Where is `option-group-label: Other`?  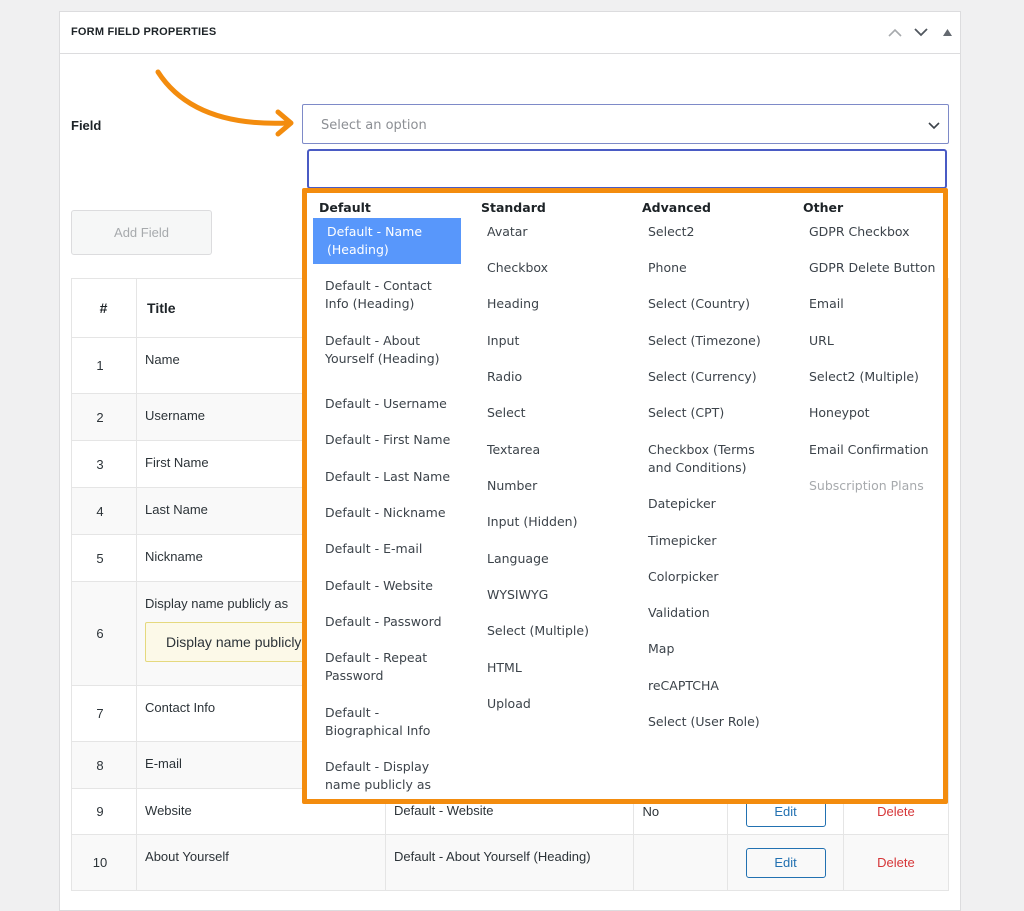
option-group-label: Other is located at coordinates (823, 207).